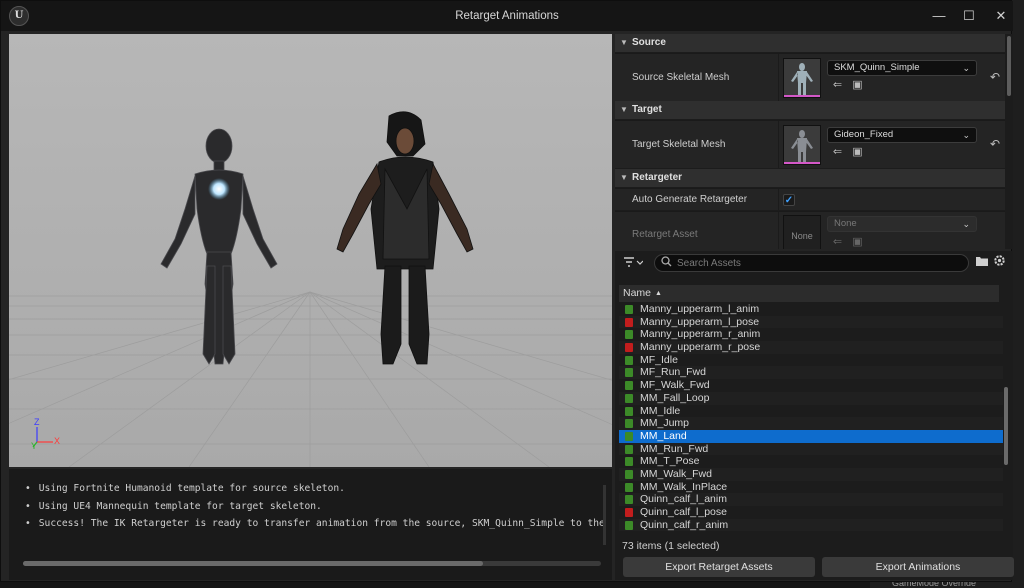  I want to click on search-box, so click(811, 263).